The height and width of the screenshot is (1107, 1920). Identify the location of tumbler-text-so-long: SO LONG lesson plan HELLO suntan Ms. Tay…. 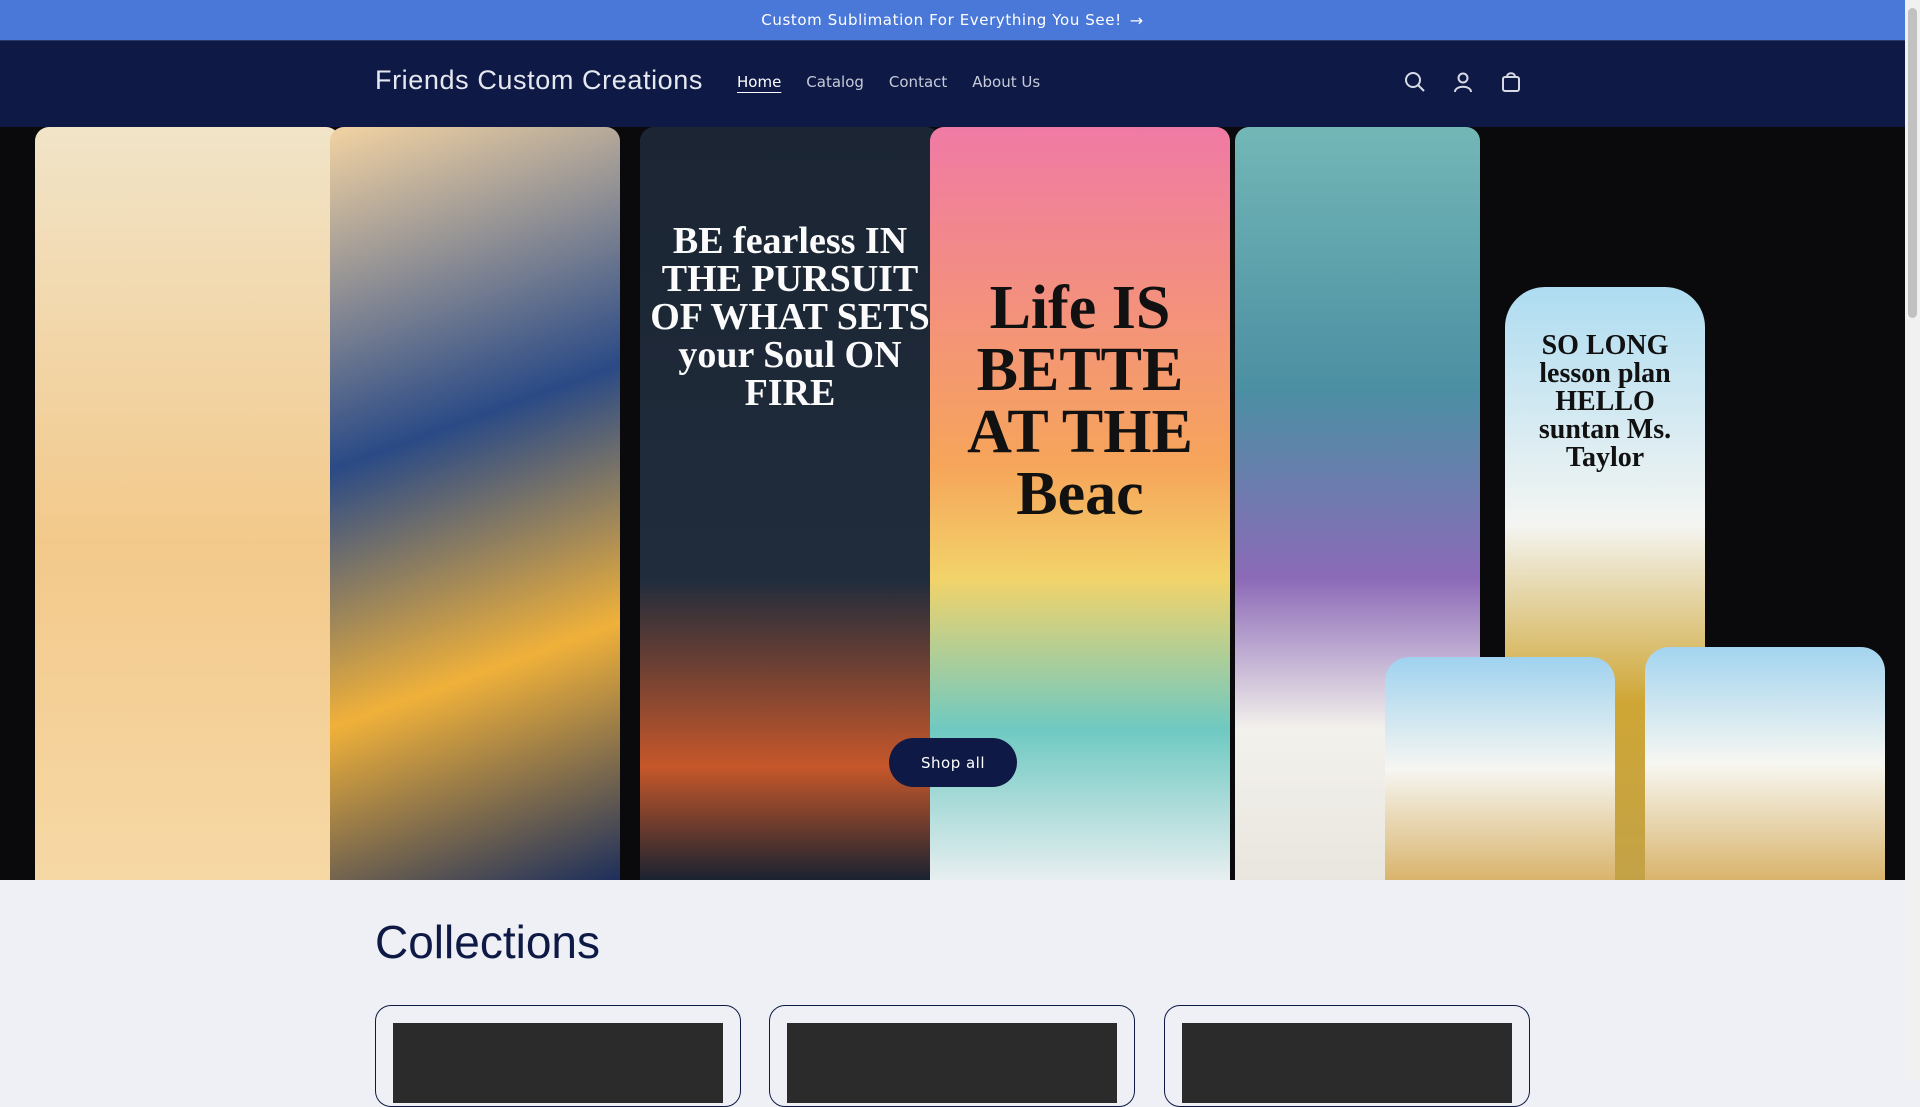
(1605, 401).